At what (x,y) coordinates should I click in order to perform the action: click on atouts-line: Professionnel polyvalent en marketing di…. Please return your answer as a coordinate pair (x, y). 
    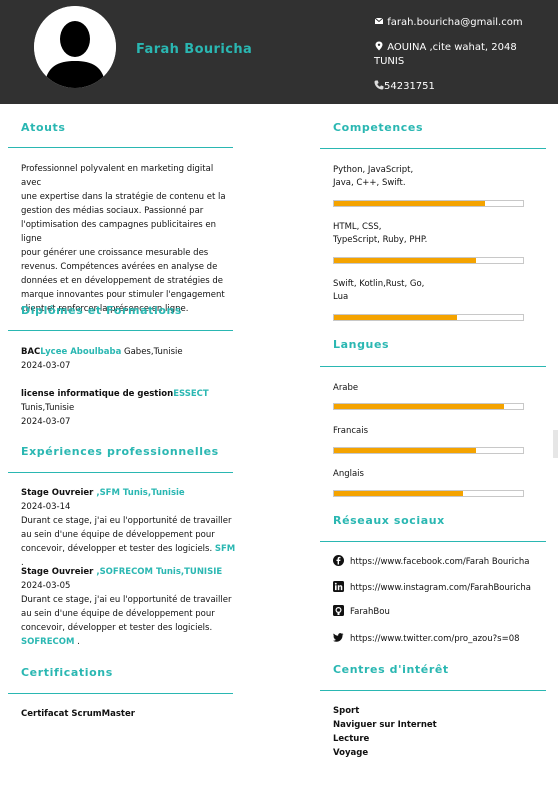
    Looking at the image, I should click on (117, 176).